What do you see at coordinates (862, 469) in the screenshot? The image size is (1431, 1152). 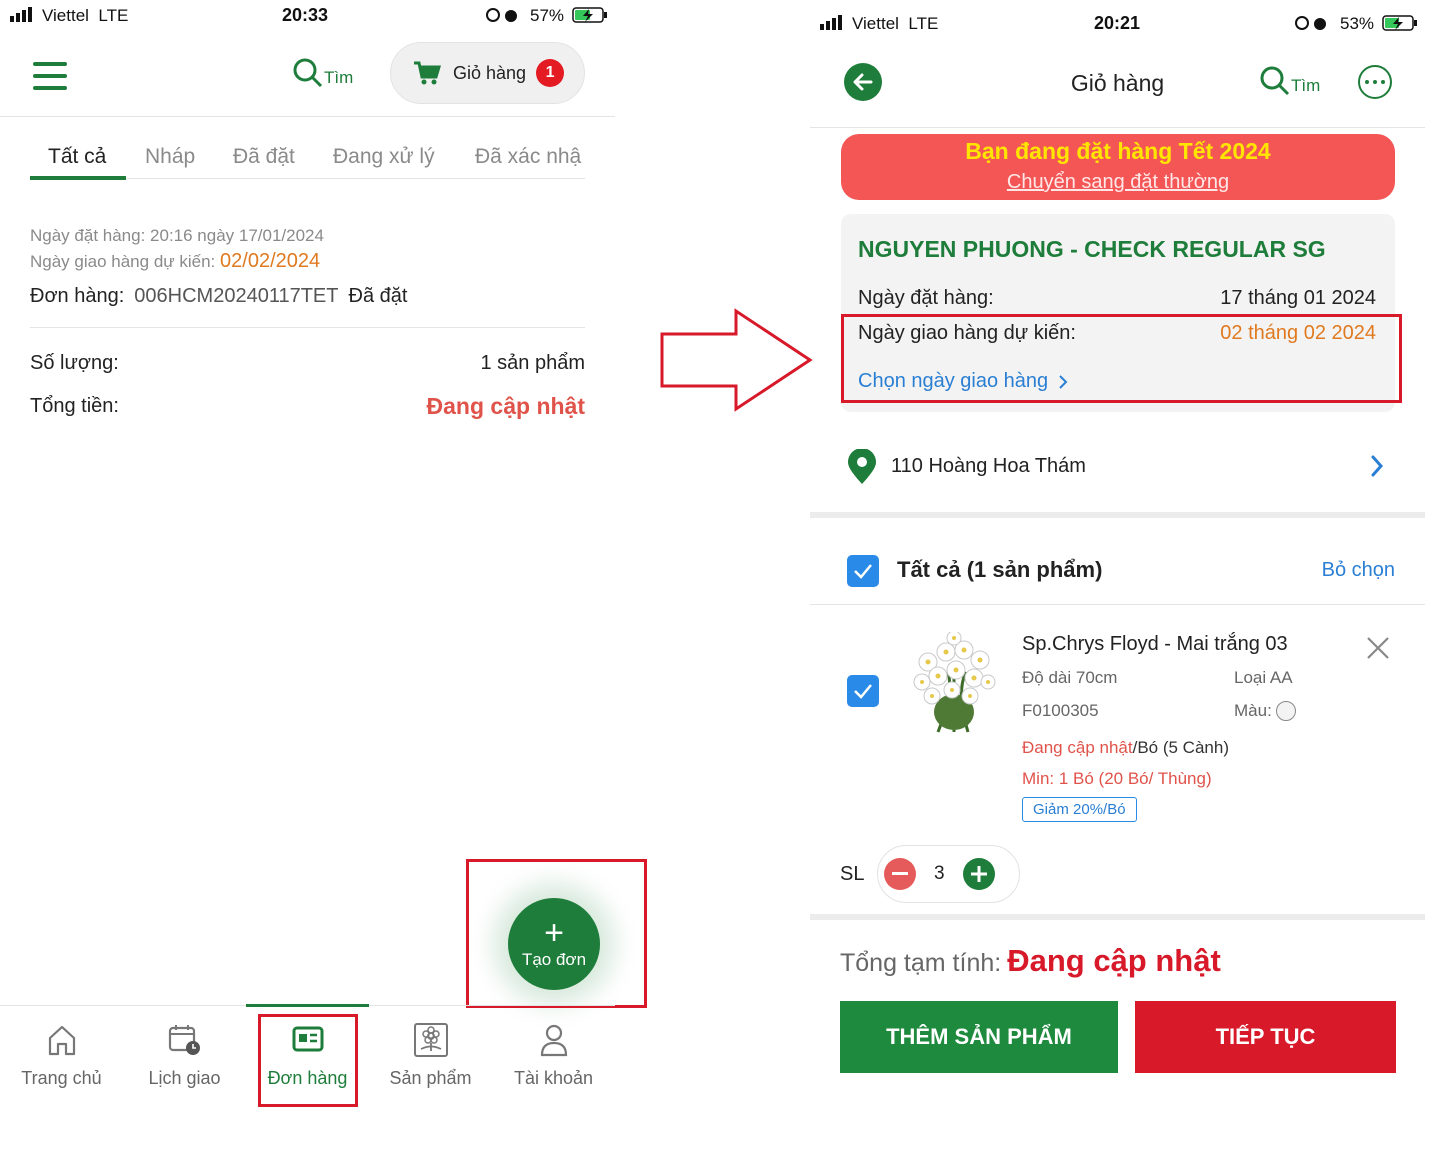 I see `location-pin-icon` at bounding box center [862, 469].